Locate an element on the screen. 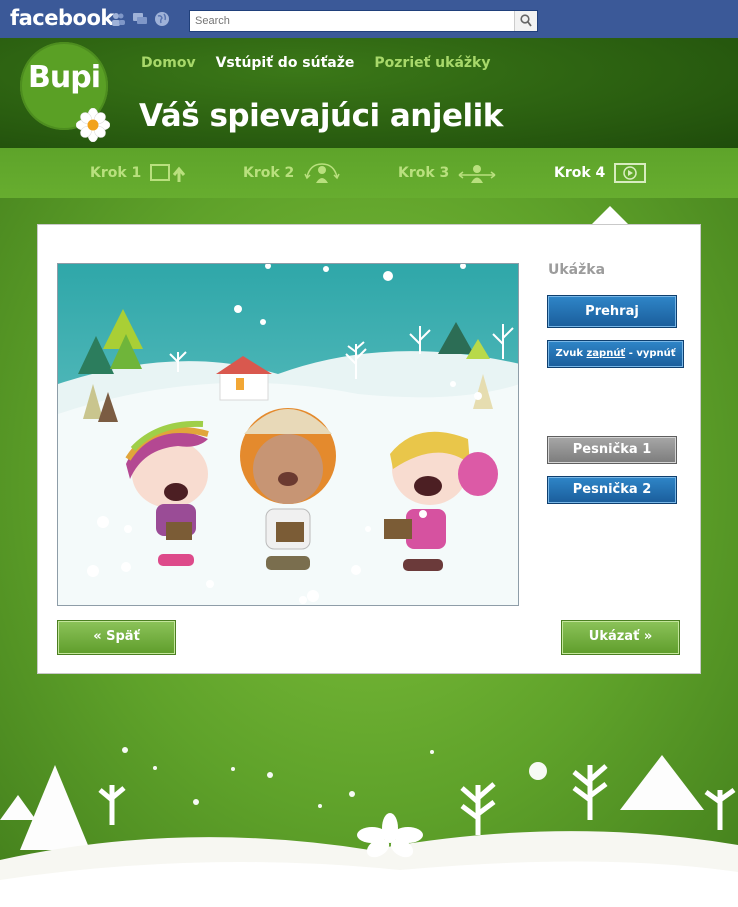  logo-text: Bupi is located at coordinates (64, 77).